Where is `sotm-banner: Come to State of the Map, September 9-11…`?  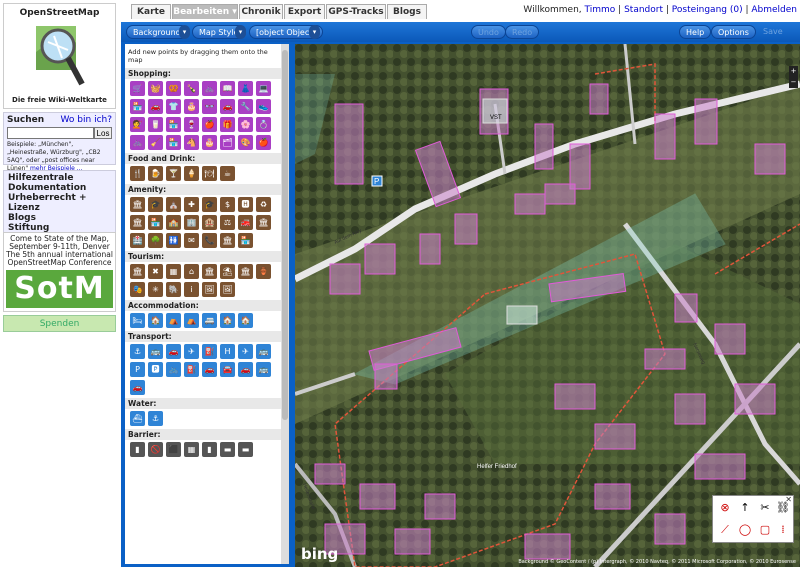 sotm-banner: Come to State of the Map, September 9-11… is located at coordinates (59, 272).